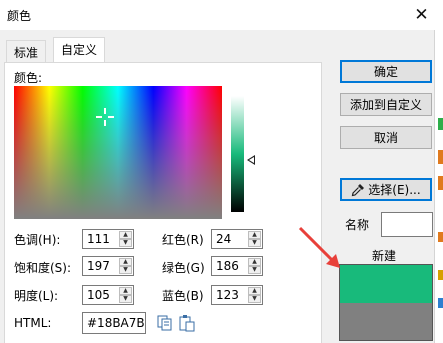 Image resolution: width=443 pixels, height=343 pixels. What do you see at coordinates (36, 296) in the screenshot?
I see `luminance-label: 明度(L):` at bounding box center [36, 296].